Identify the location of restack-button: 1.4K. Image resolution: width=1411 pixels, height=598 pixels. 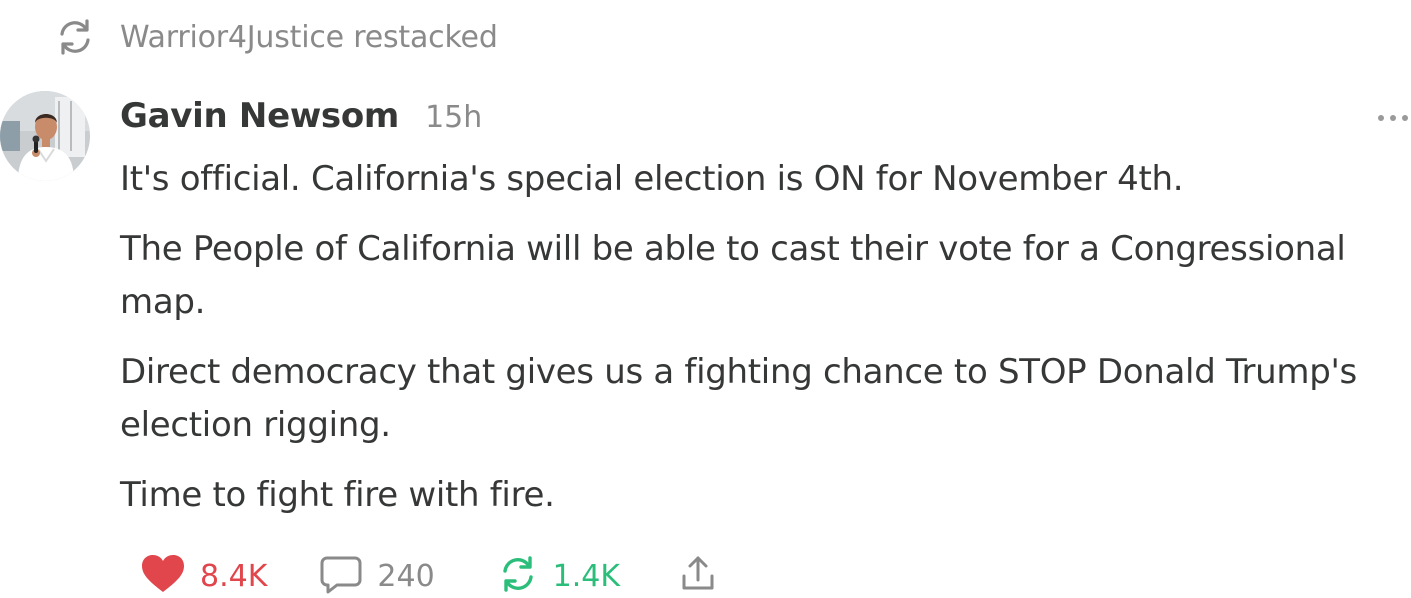
(558, 576).